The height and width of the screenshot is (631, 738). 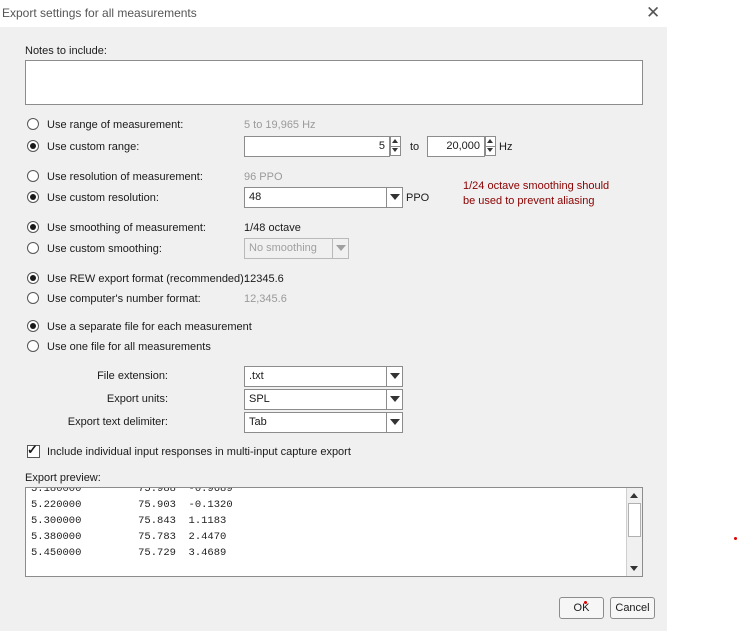 I want to click on smoothing-custom-label: Use custom smoothing:, so click(x=104, y=249).